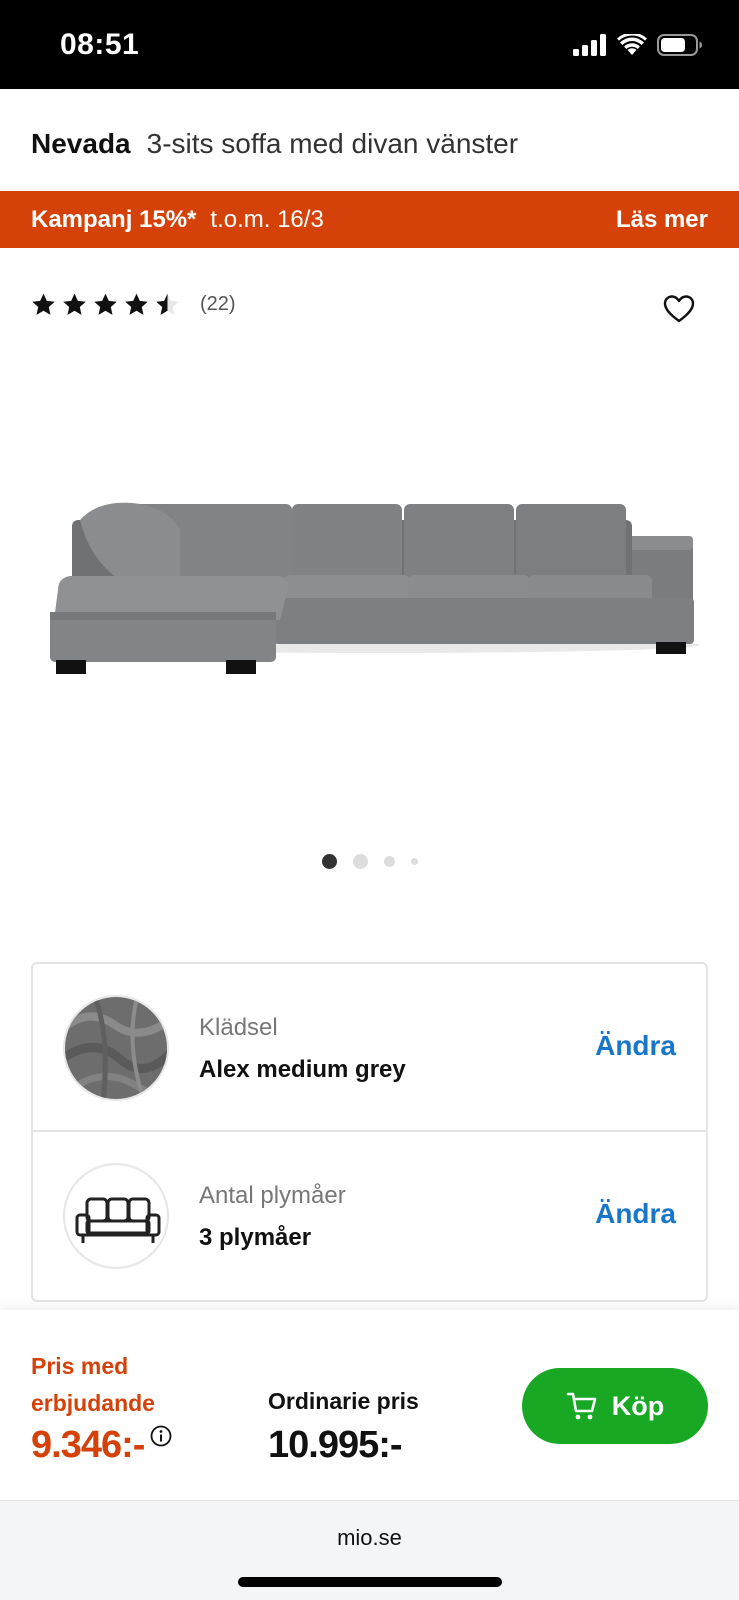 The image size is (739, 1600). I want to click on change-fabric-button: Ändra, so click(635, 1046).